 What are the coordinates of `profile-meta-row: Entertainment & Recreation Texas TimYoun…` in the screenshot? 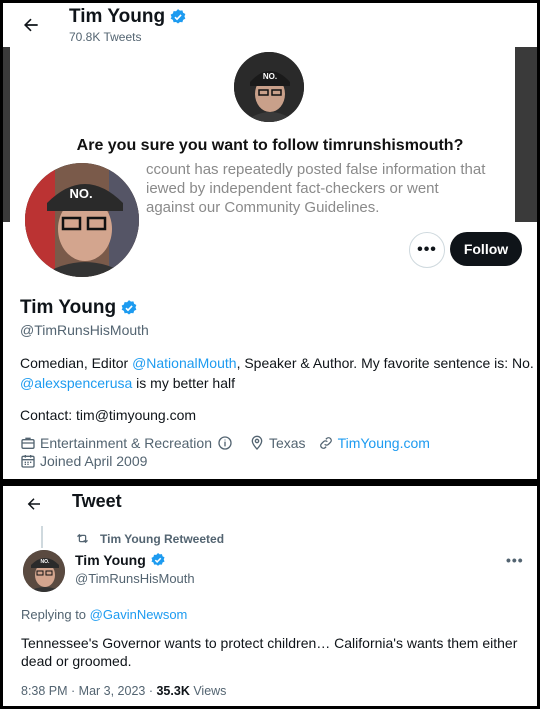 It's located at (231, 443).